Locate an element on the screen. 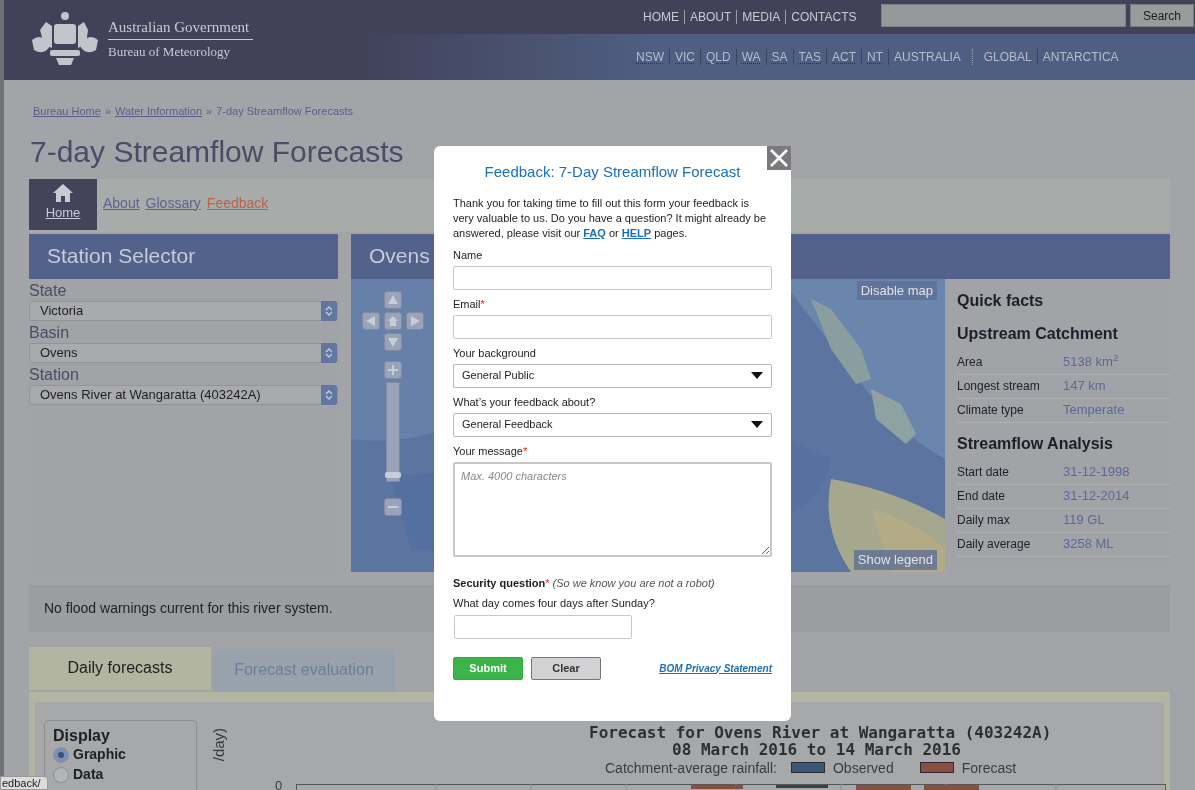  region-link: TAS is located at coordinates (810, 57).